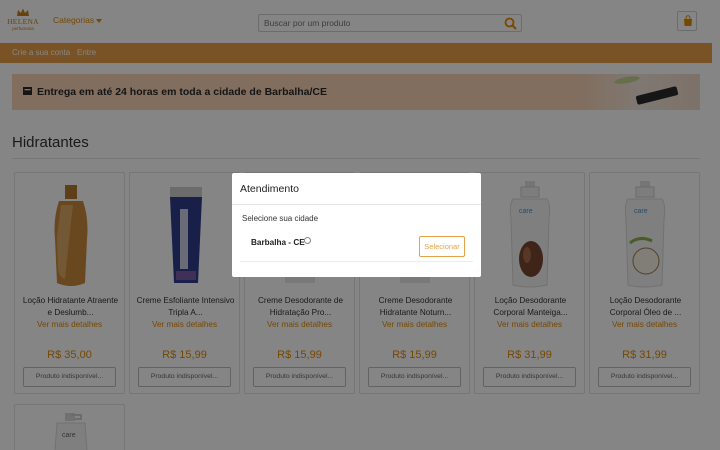 The image size is (720, 450). I want to click on select-button: Selecionar, so click(442, 246).